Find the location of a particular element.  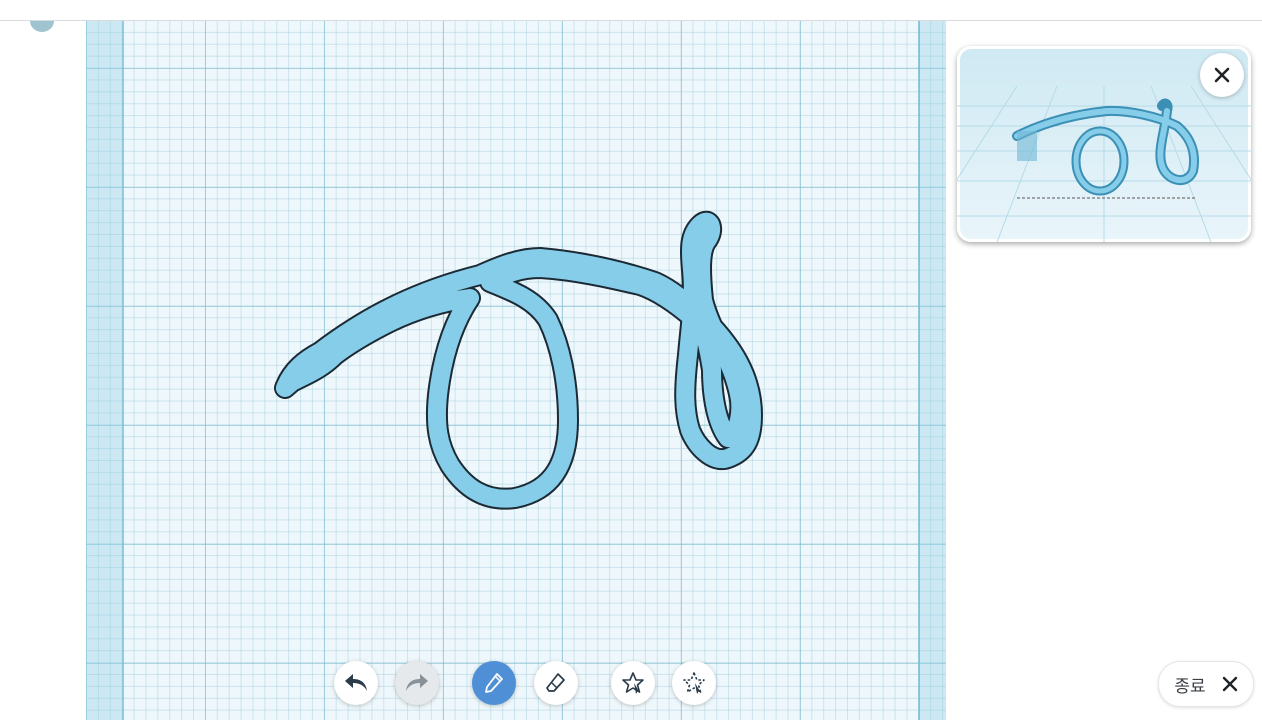

undo-button is located at coordinates (356, 683).